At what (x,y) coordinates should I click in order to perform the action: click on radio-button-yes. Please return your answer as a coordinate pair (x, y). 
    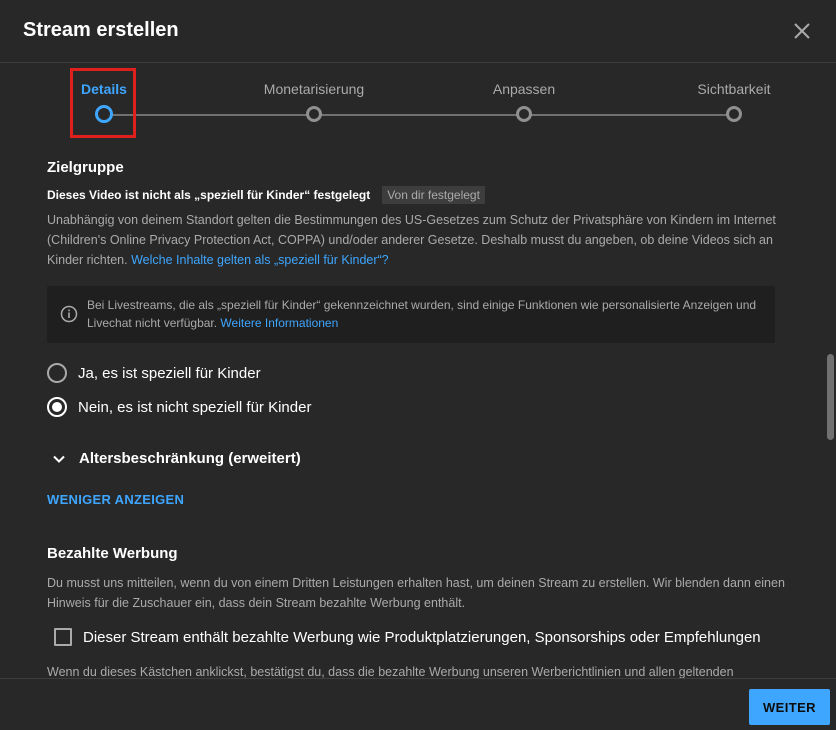
    Looking at the image, I should click on (57, 373).